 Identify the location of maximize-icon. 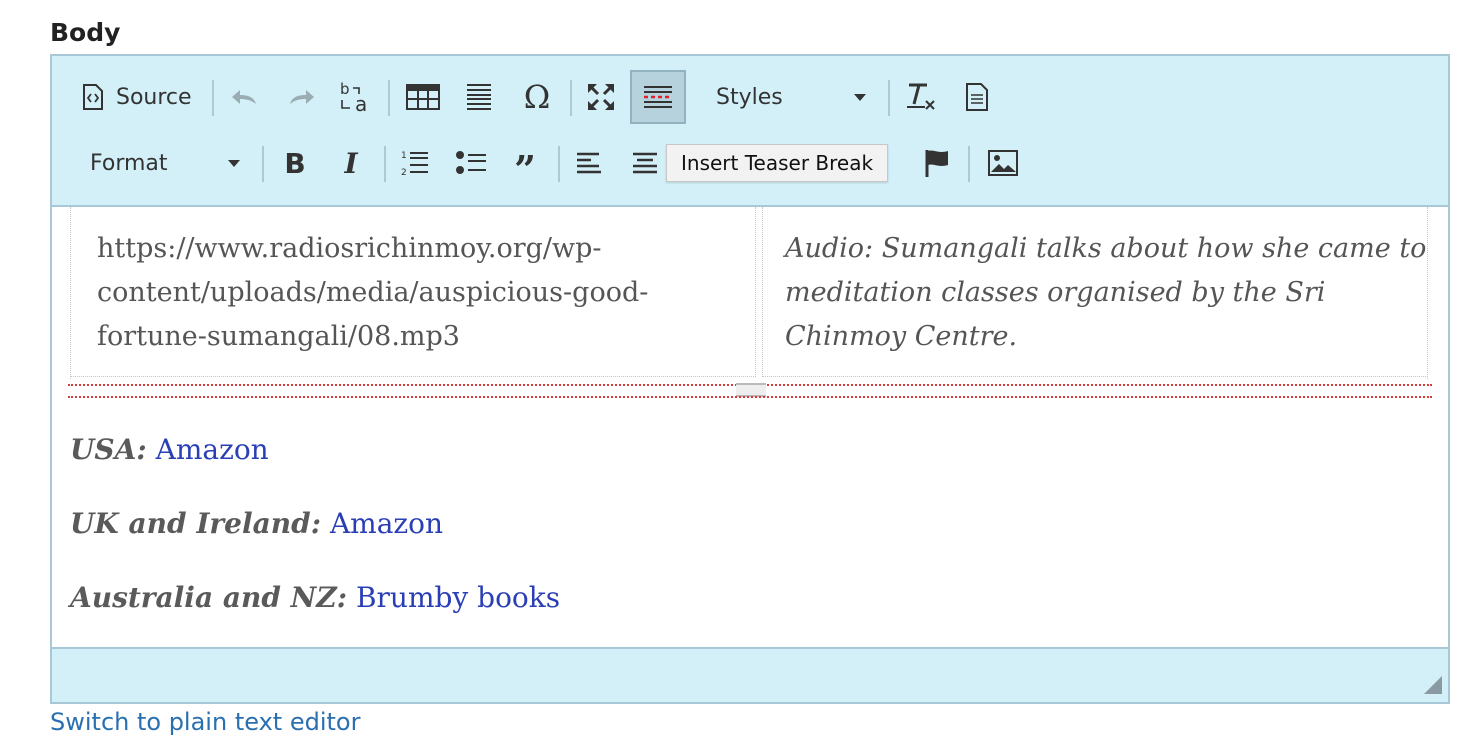
(601, 97).